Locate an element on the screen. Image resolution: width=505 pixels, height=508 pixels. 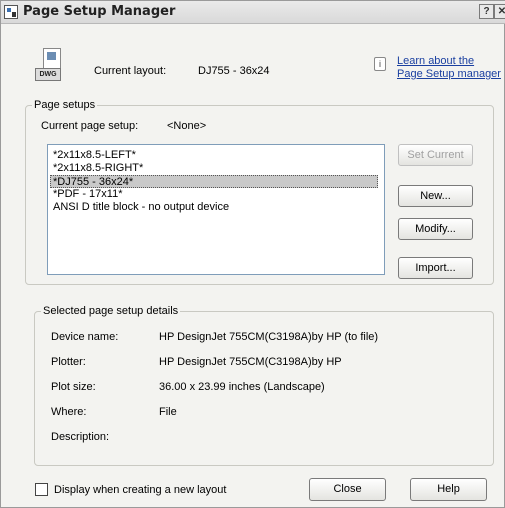
app-icon is located at coordinates (11, 12).